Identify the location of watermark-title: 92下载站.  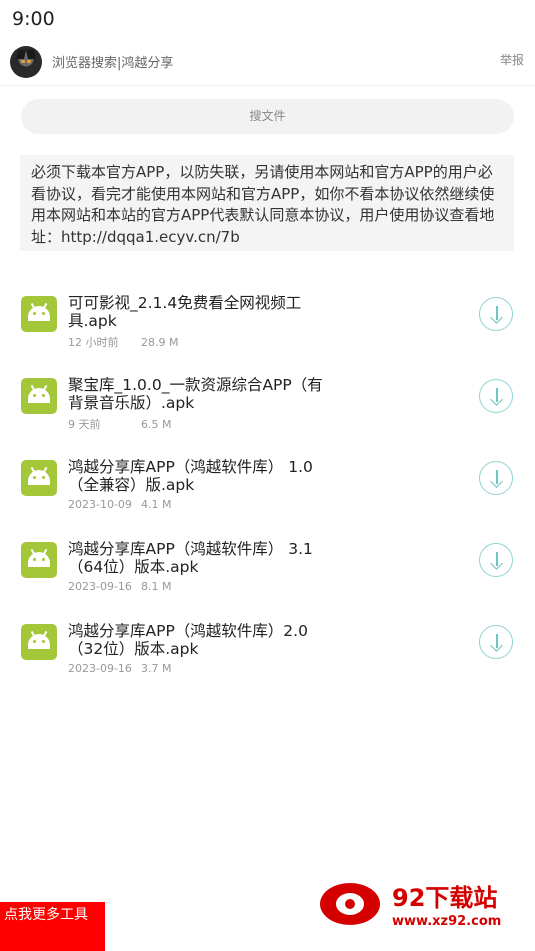
(445, 898).